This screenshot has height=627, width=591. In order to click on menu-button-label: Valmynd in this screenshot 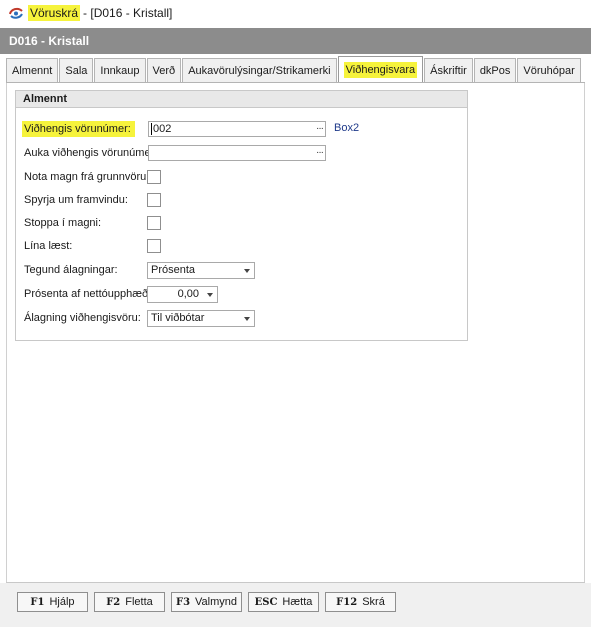, I will do `click(216, 602)`.